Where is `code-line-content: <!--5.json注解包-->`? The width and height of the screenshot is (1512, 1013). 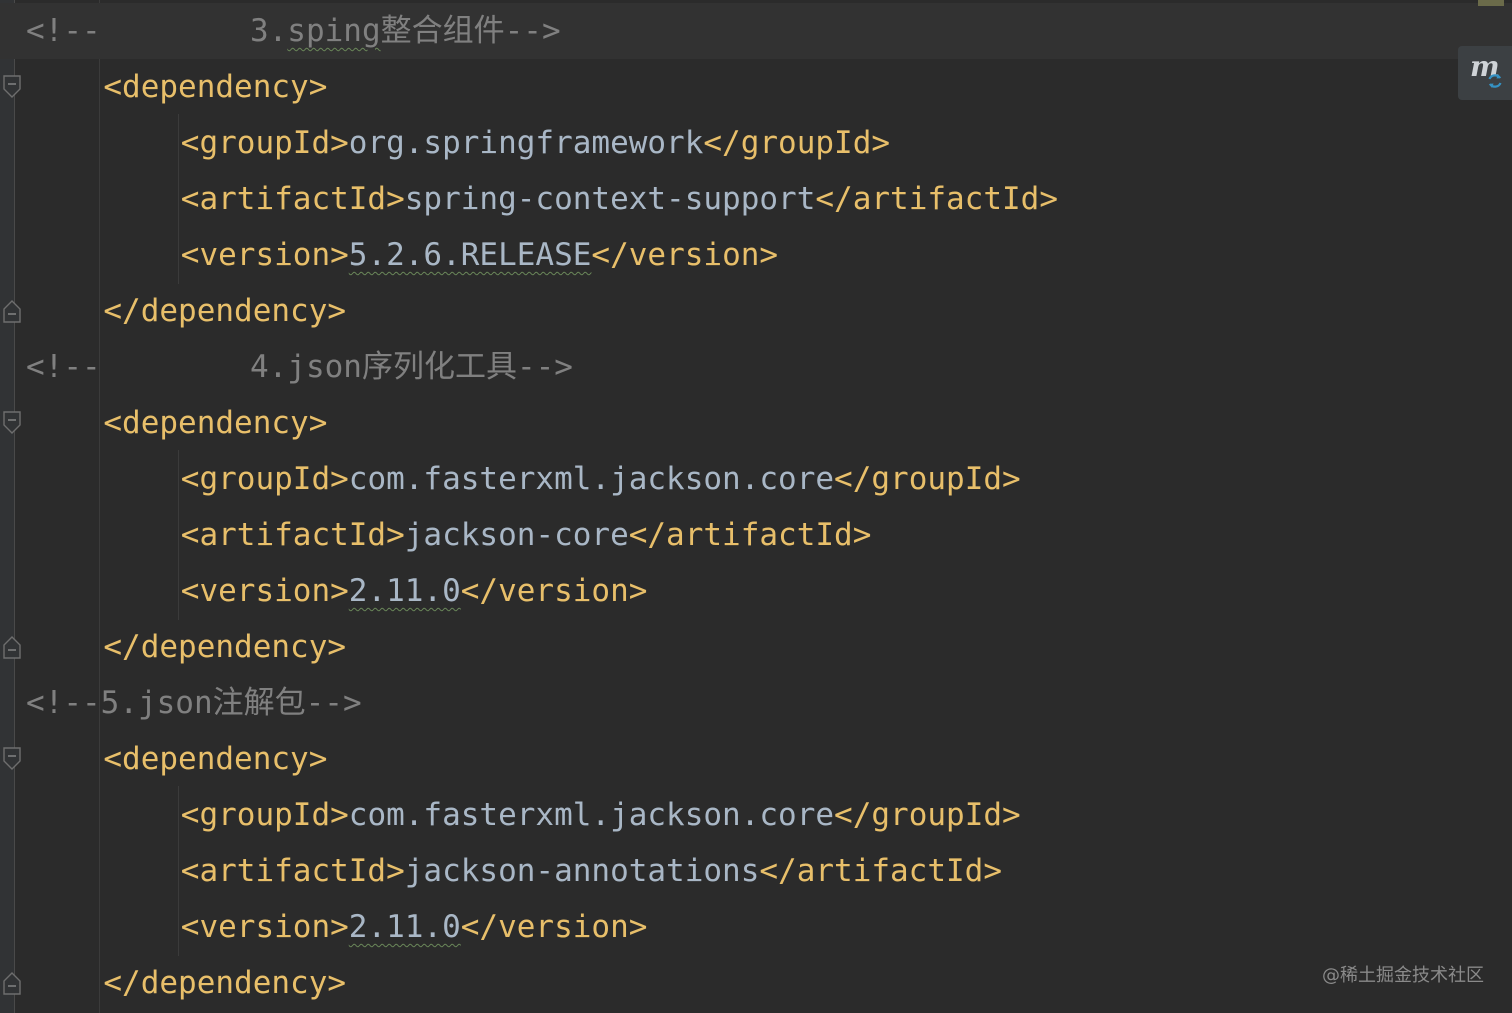 code-line-content: <!--5.json注解包--> is located at coordinates (194, 703).